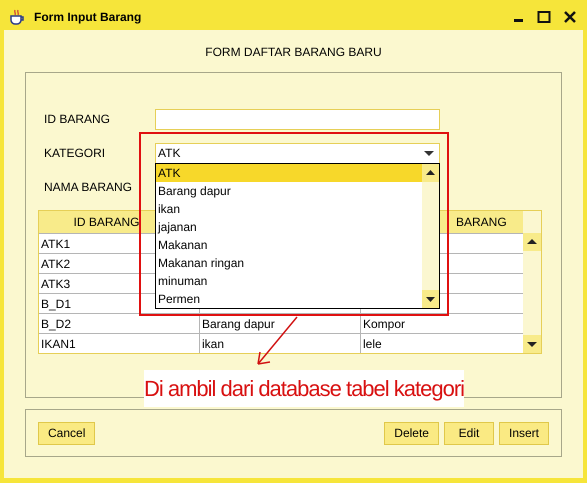  Describe the element at coordinates (56, 324) in the screenshot. I see `table-cell-text: B_D2` at that location.